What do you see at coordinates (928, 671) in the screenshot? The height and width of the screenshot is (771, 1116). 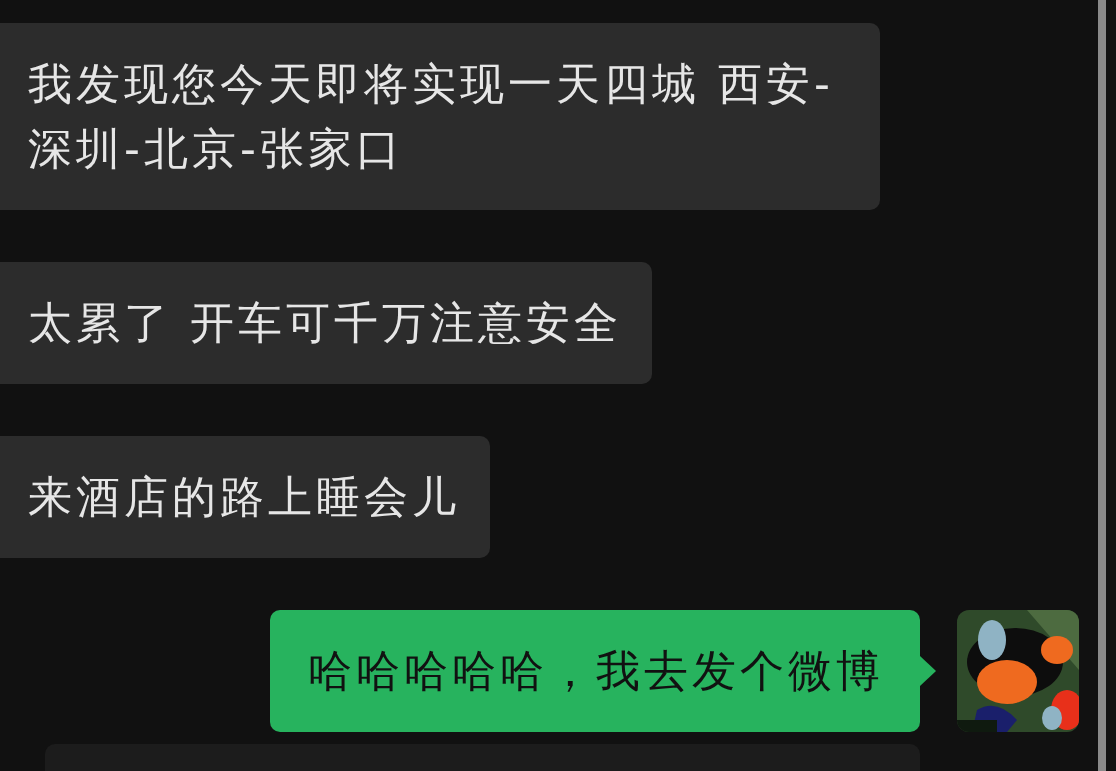 I see `bubble-tail` at bounding box center [928, 671].